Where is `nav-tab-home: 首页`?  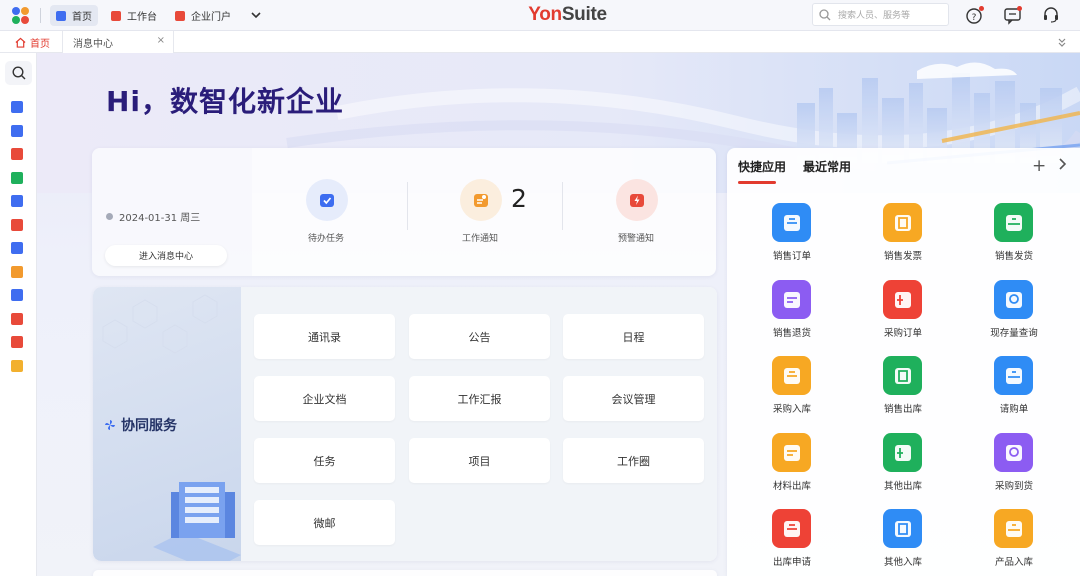 nav-tab-home: 首页 is located at coordinates (74, 15).